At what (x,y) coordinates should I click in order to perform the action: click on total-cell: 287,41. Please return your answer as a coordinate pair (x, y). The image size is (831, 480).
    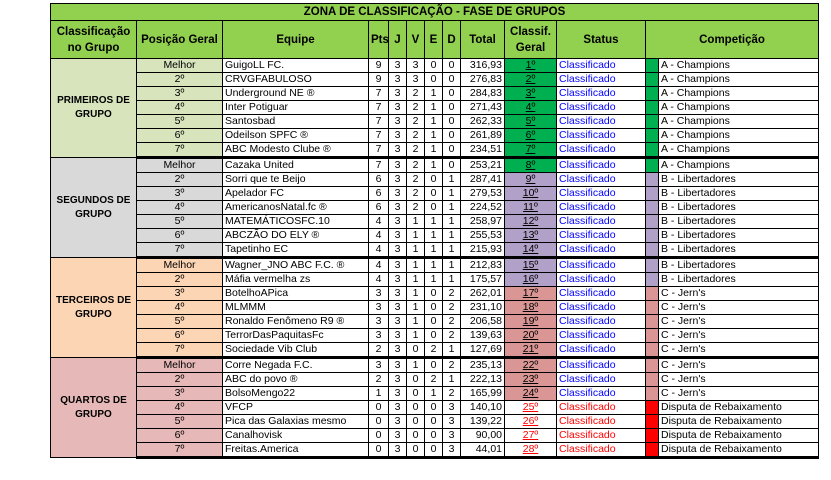
    Looking at the image, I should click on (482, 179).